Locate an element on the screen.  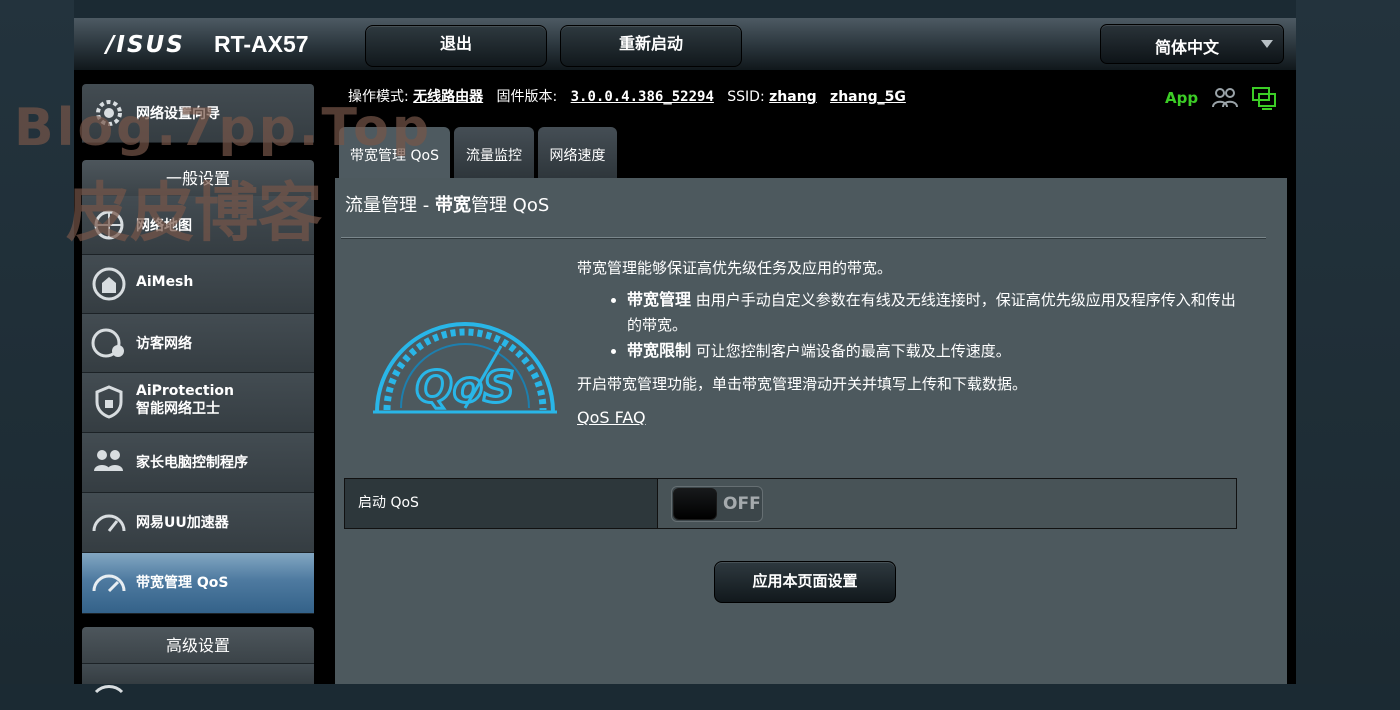
enable-qos-cell: OFF is located at coordinates (947, 503).